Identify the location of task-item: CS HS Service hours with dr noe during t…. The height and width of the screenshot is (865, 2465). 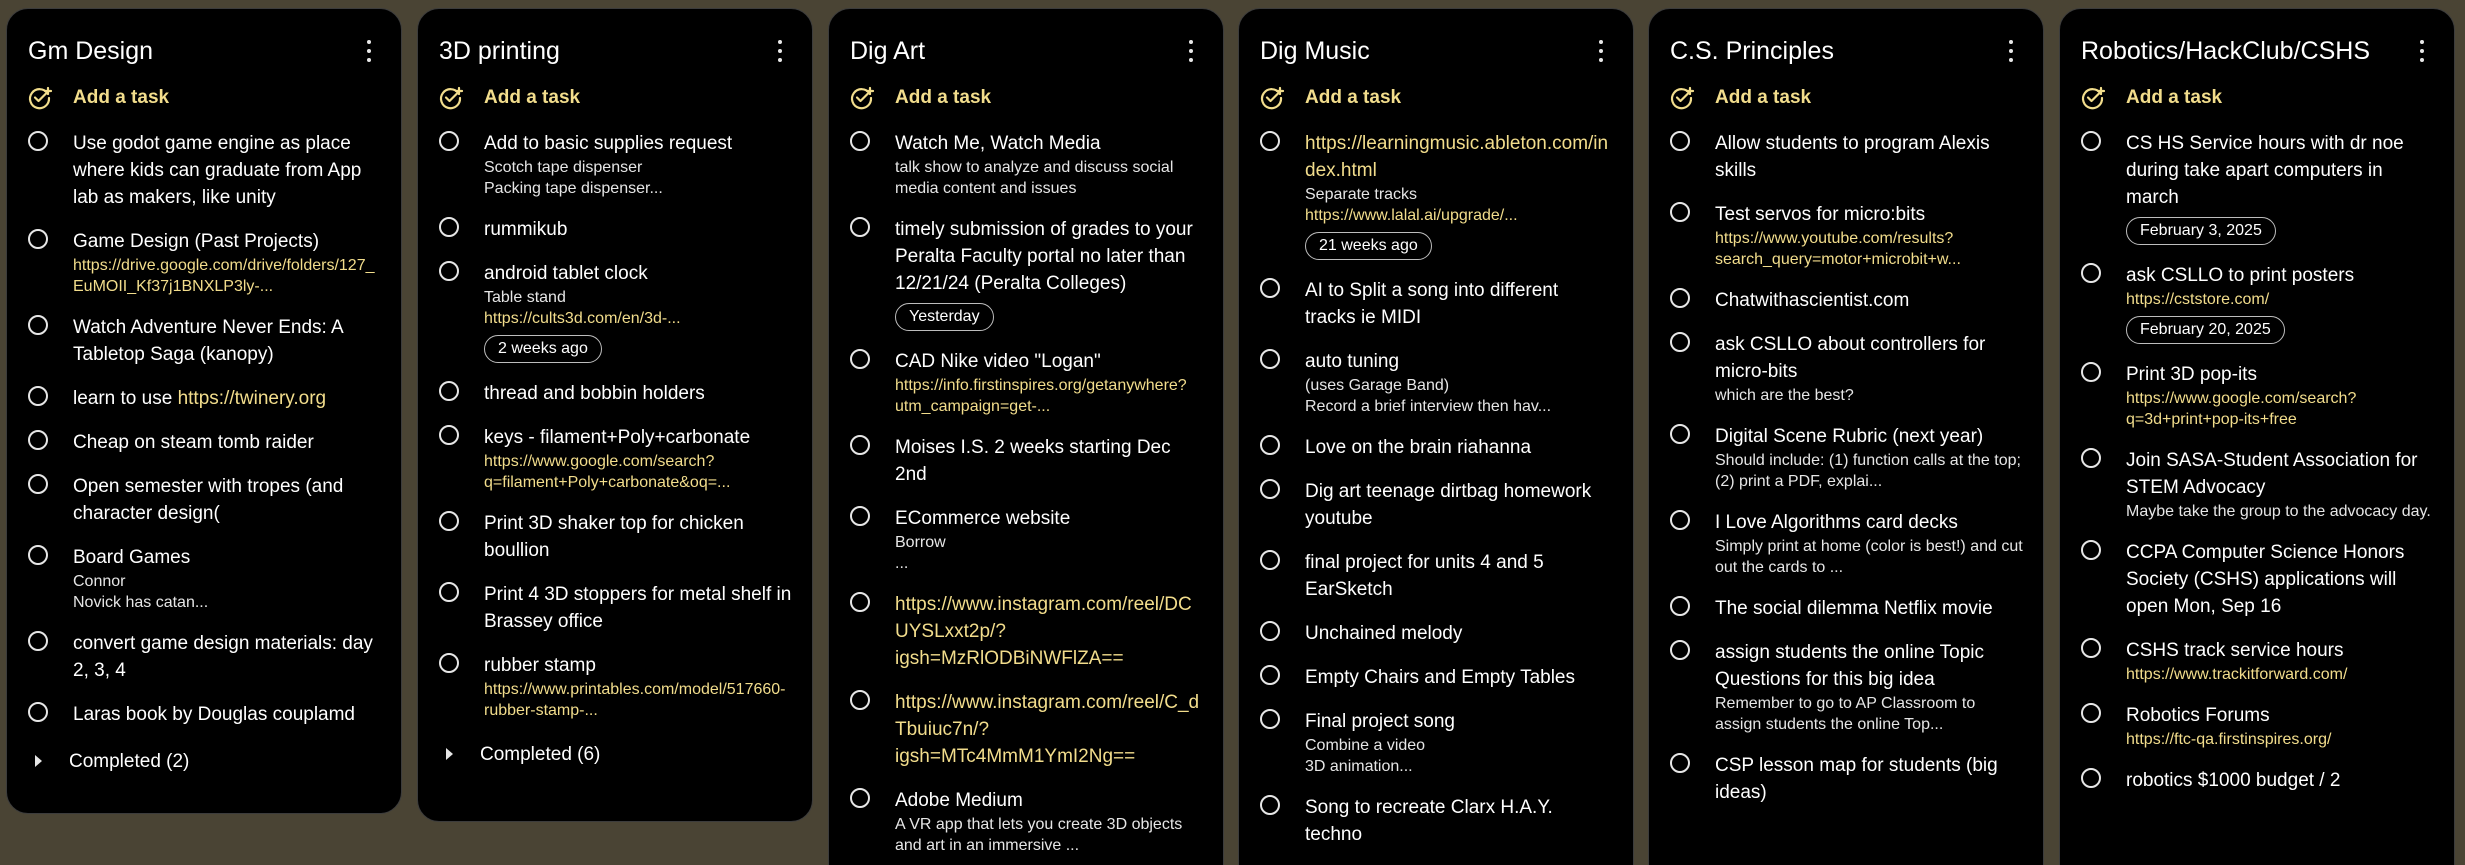
(2257, 191).